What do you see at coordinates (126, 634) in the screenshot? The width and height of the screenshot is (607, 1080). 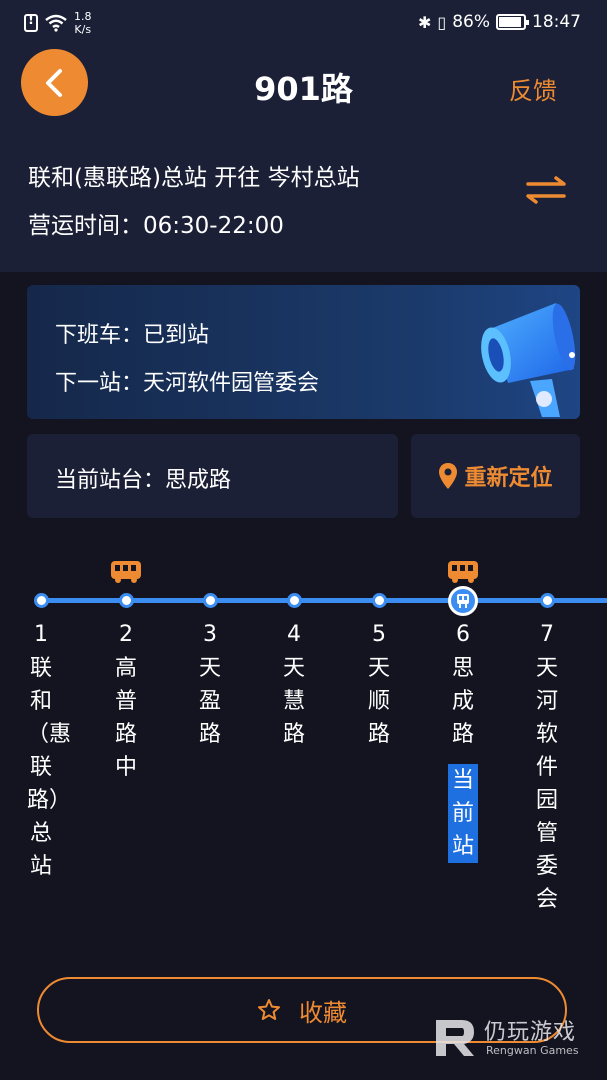 I see `stop-number: 2` at bounding box center [126, 634].